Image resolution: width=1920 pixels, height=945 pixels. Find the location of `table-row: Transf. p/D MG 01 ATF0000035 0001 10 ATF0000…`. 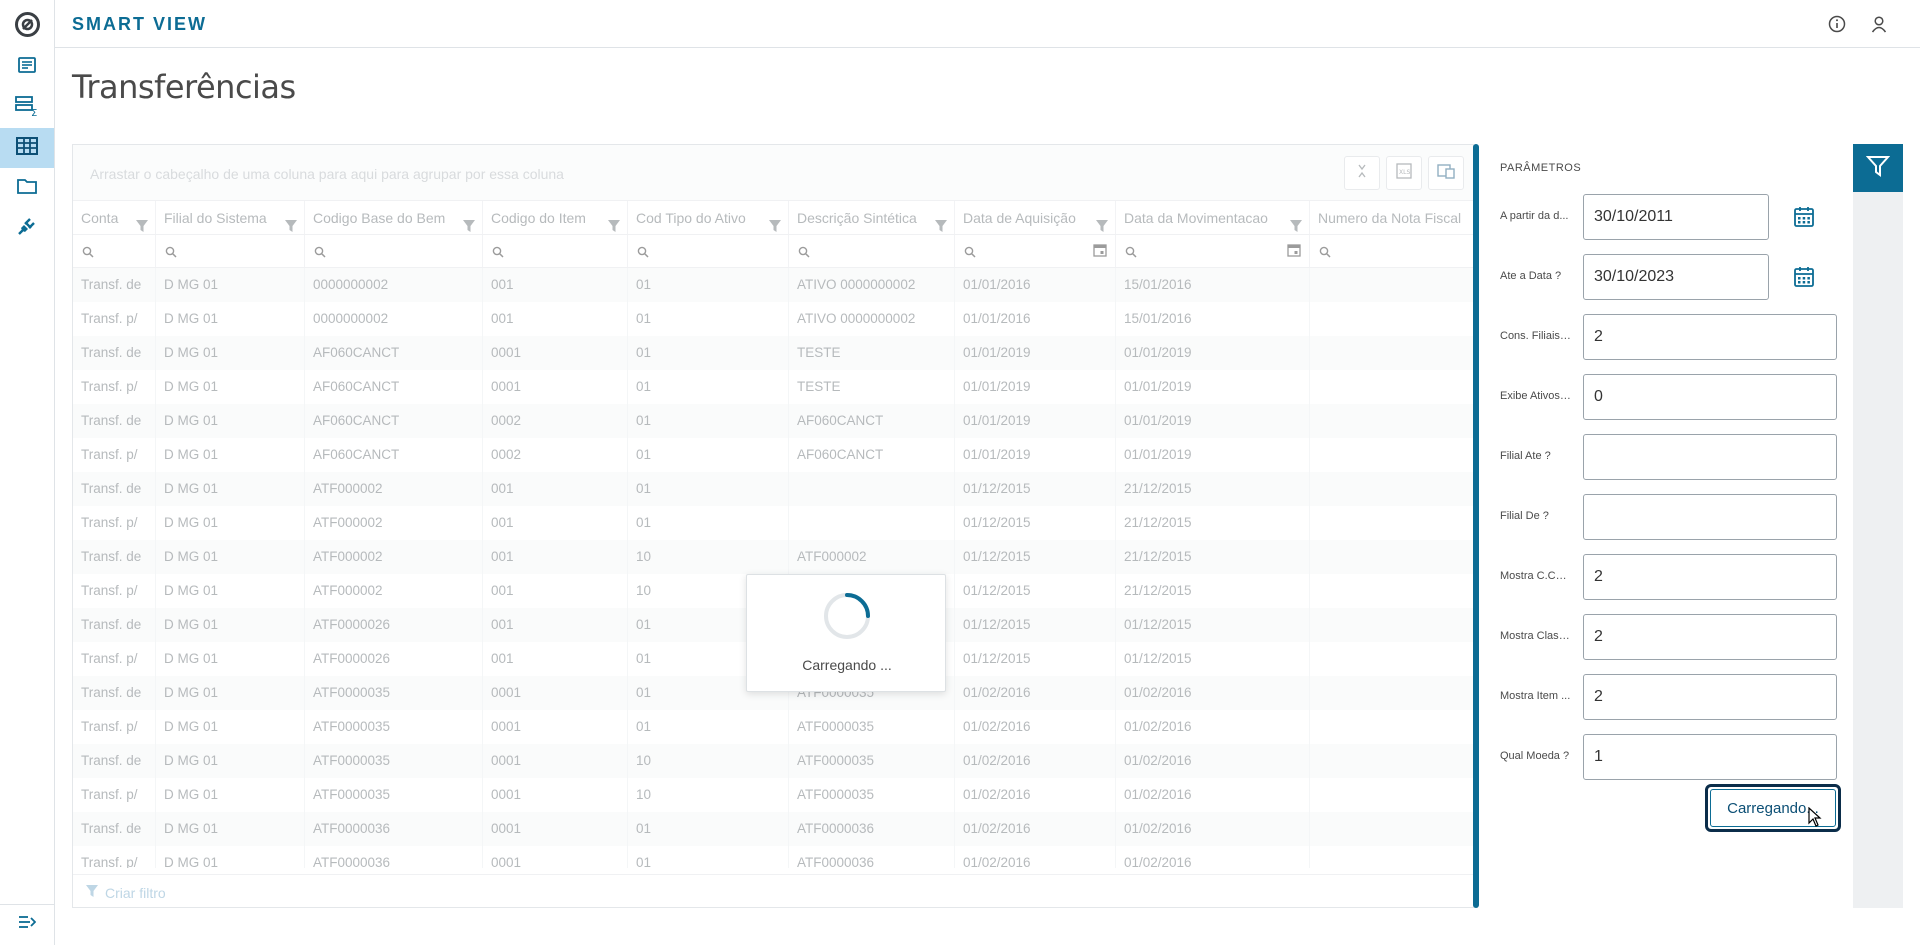

table-row: Transf. p/D MG 01 ATF0000035 0001 10 ATF0000… is located at coordinates (773, 795).